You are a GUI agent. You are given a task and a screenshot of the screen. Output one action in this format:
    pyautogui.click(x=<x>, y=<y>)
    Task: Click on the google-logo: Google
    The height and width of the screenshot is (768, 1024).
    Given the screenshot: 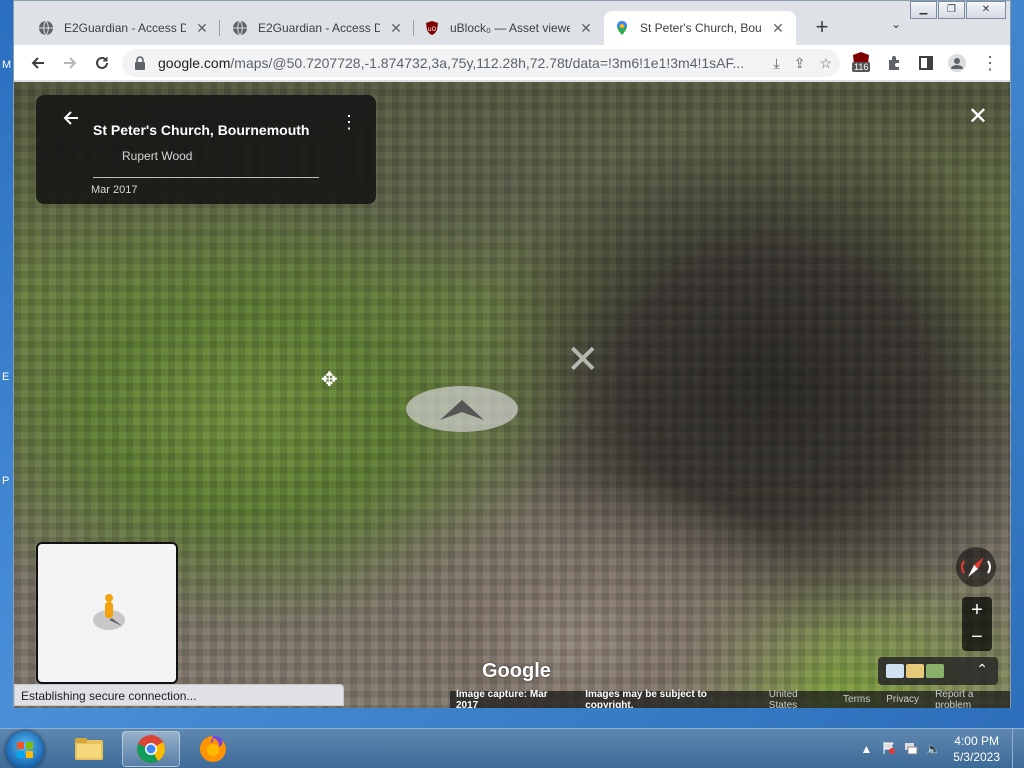 What is the action you would take?
    pyautogui.click(x=516, y=671)
    